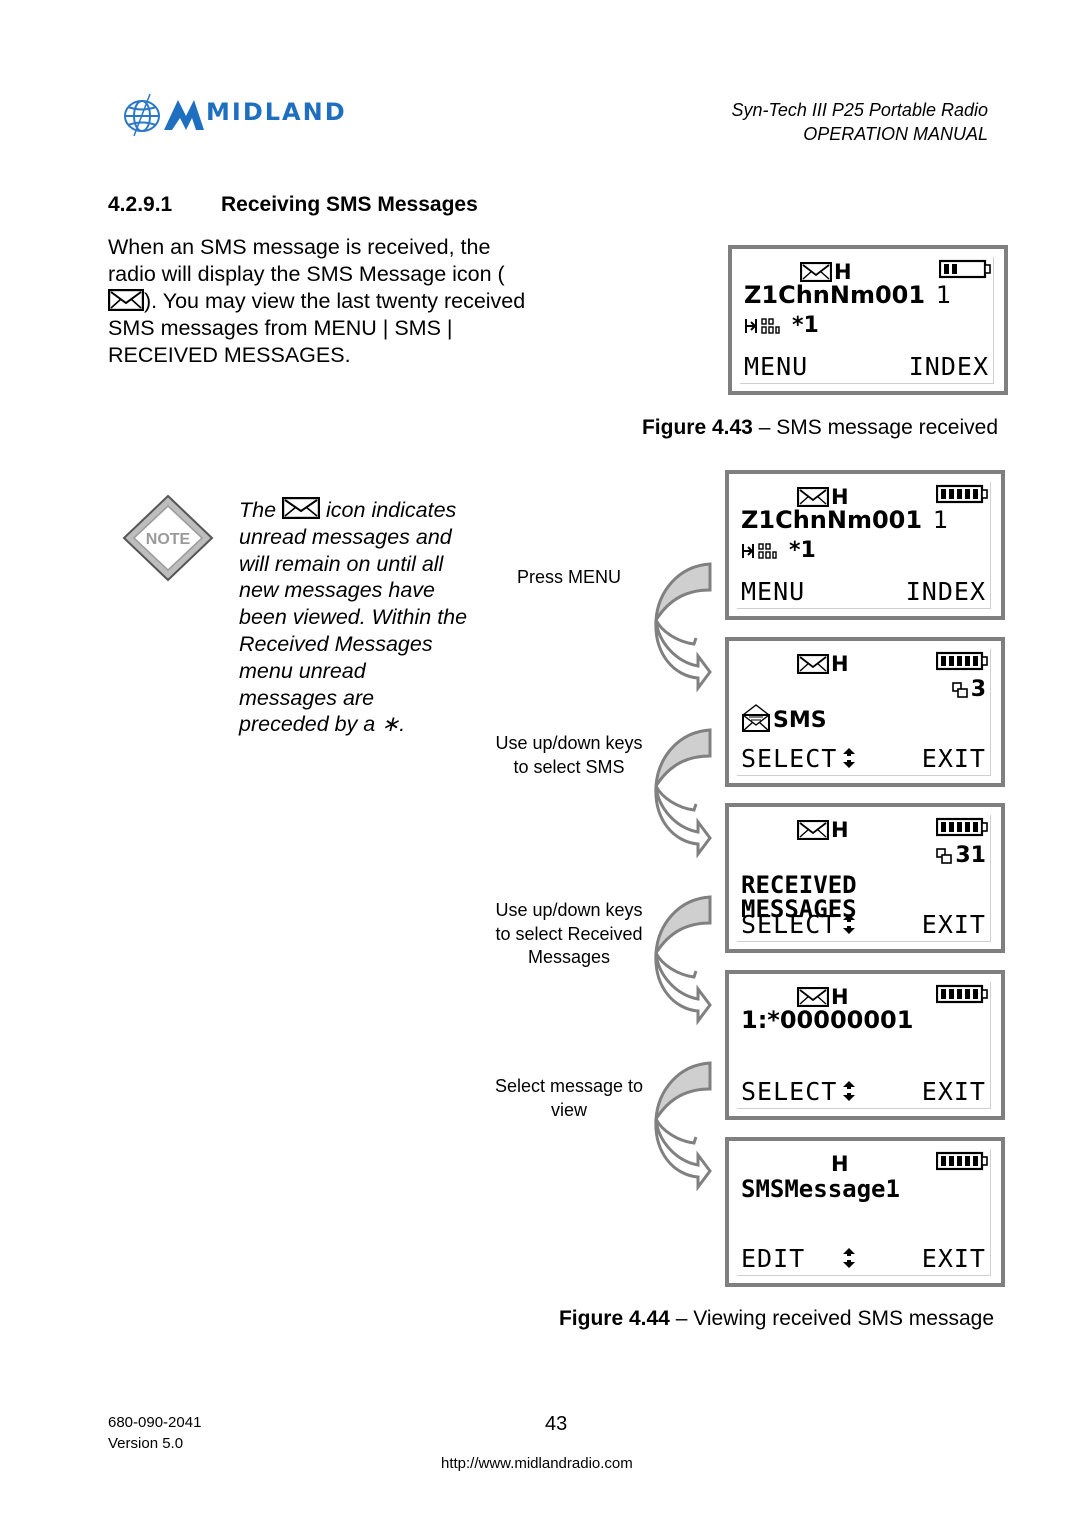 The width and height of the screenshot is (1080, 1529). Describe the element at coordinates (865, 712) in the screenshot. I see `lcd-screen-menu-sms: H 3 SMS SELECT EXIT` at that location.